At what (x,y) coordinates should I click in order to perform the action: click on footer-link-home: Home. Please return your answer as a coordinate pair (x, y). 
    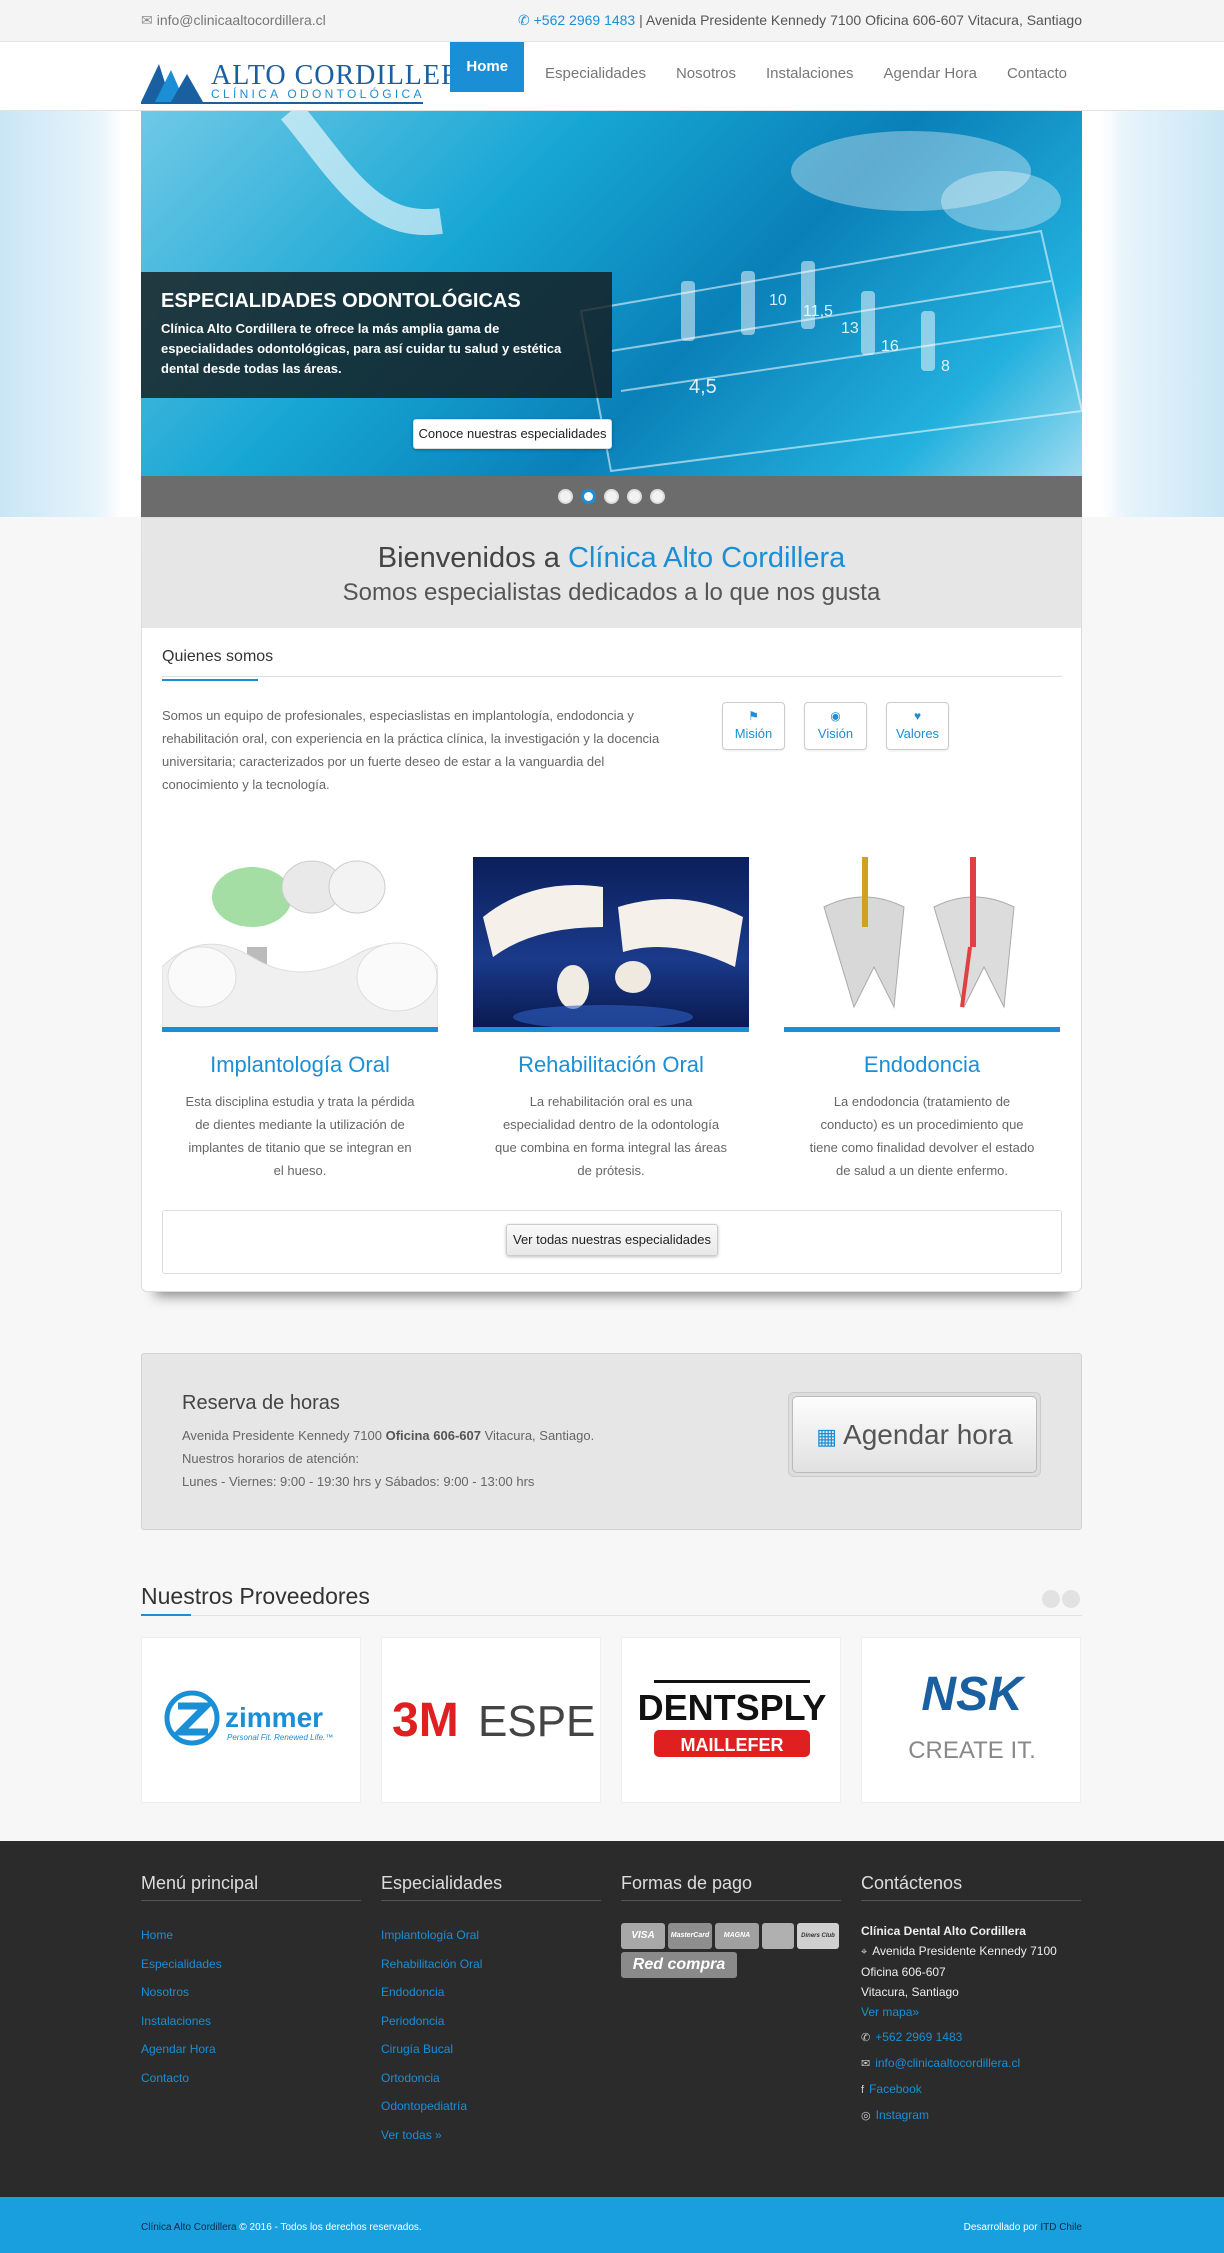
    Looking at the image, I should click on (157, 1935).